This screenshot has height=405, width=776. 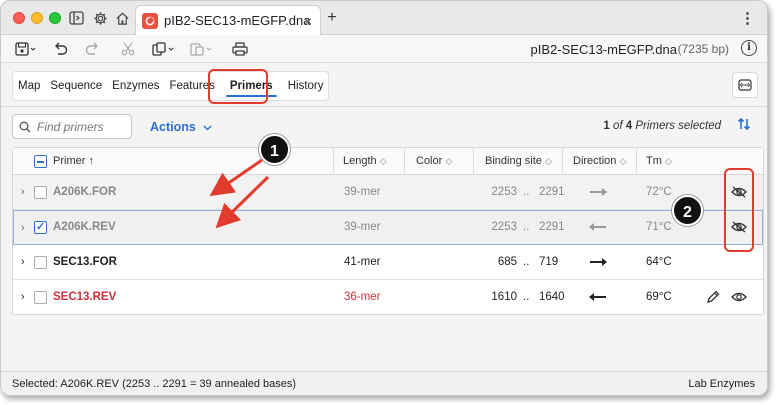 What do you see at coordinates (549, 262) in the screenshot?
I see `binding-site-end: 719` at bounding box center [549, 262].